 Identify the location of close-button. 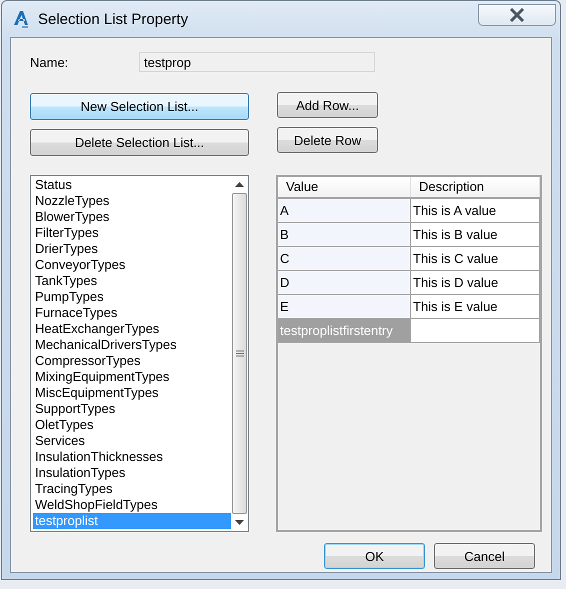
(517, 15).